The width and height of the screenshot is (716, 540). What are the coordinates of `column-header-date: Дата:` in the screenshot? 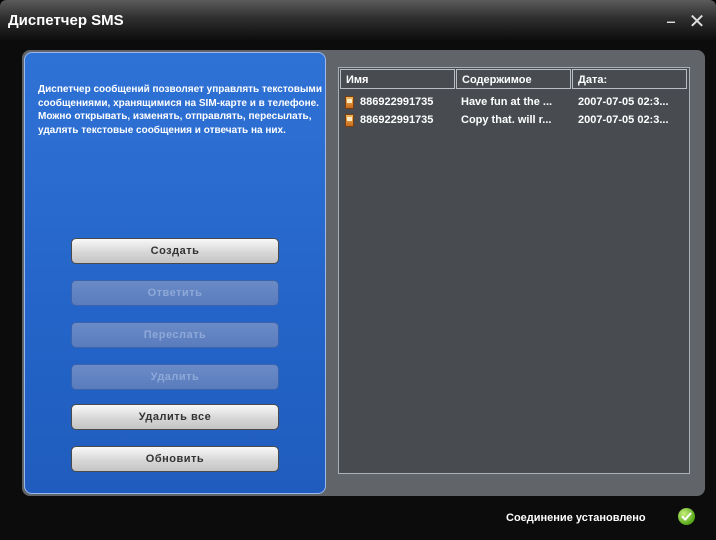 It's located at (629, 79).